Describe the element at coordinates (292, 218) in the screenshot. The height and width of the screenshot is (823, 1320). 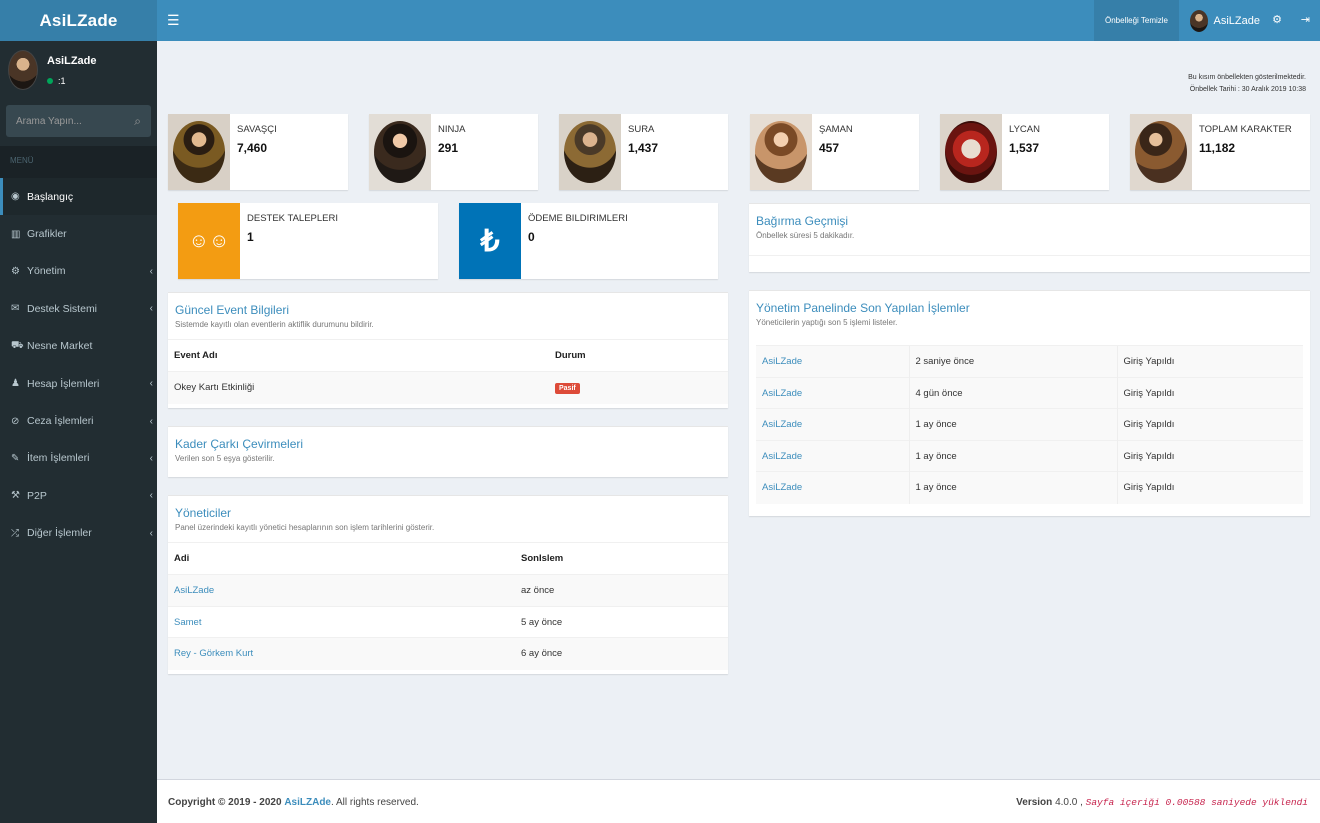
I see `support-label: DESTEK TALEPLERI` at that location.